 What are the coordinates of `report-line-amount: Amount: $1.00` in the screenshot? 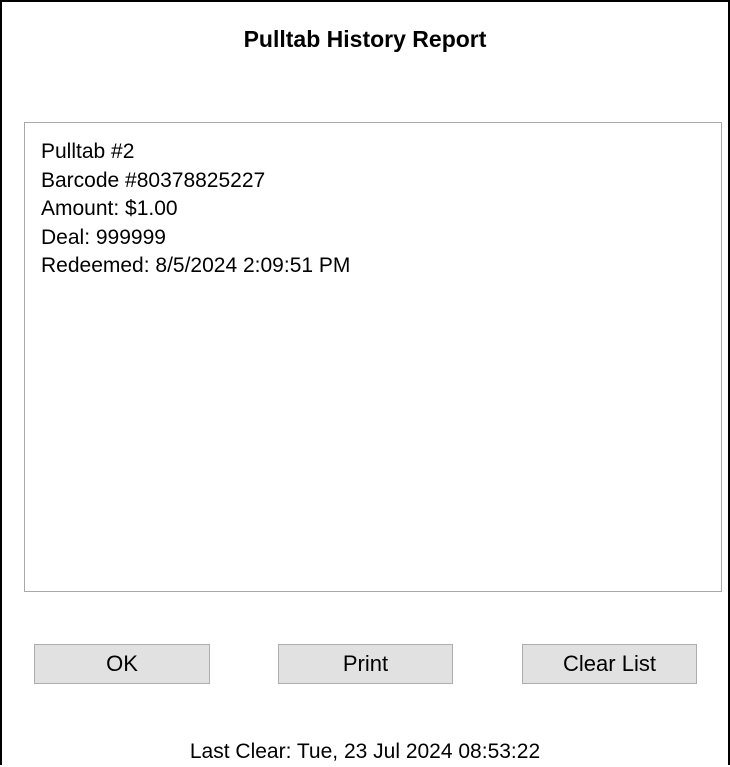 It's located at (109, 208).